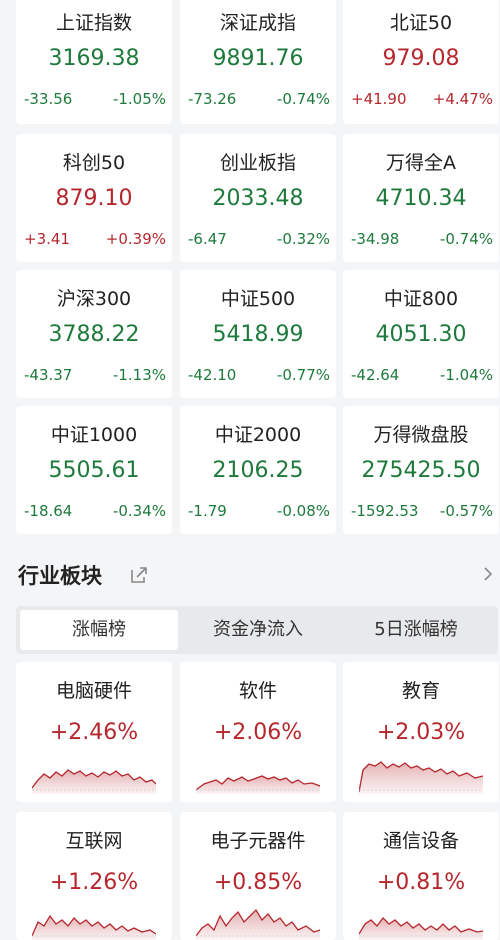 The height and width of the screenshot is (940, 500). I want to click on sector-card: 互联网 +1.26%, so click(94, 876).